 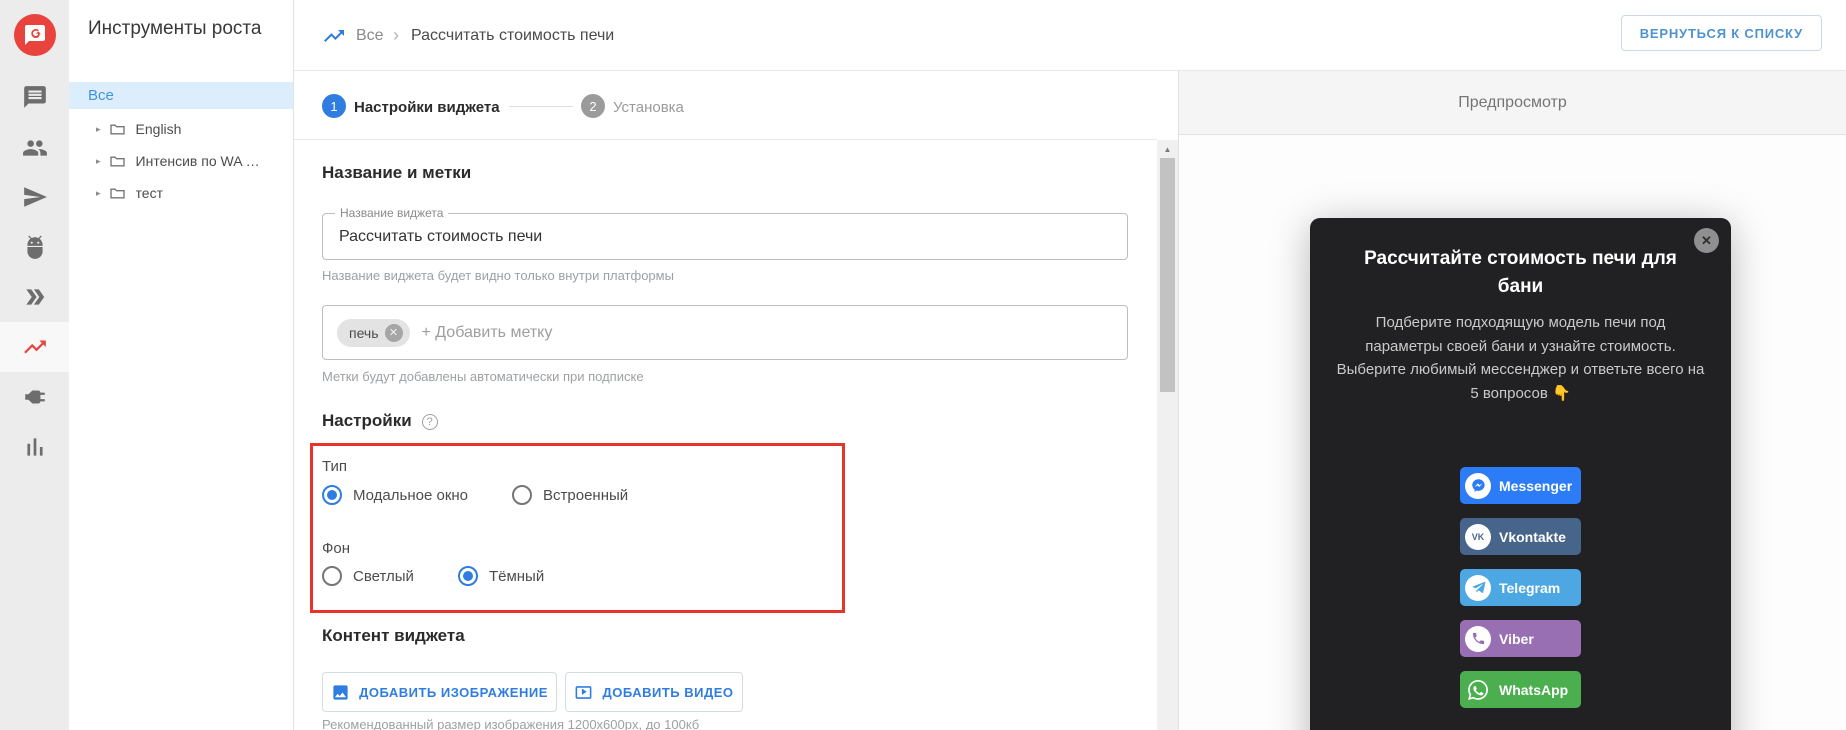 What do you see at coordinates (1520, 272) in the screenshot?
I see `widget-title: Рассчитайте стоимость печи для бани` at bounding box center [1520, 272].